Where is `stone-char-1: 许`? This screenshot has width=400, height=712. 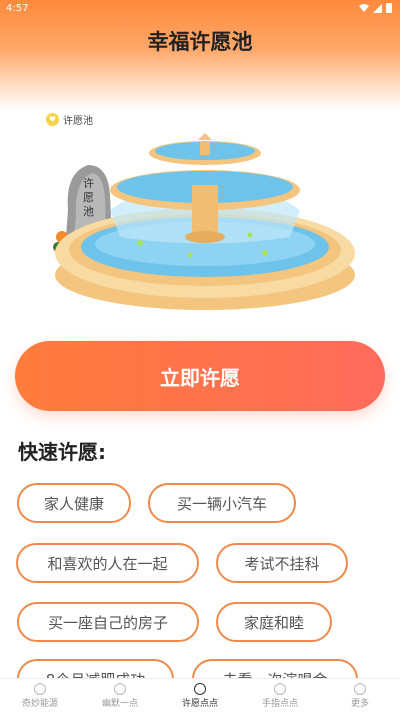 stone-char-1: 许 is located at coordinates (88, 183).